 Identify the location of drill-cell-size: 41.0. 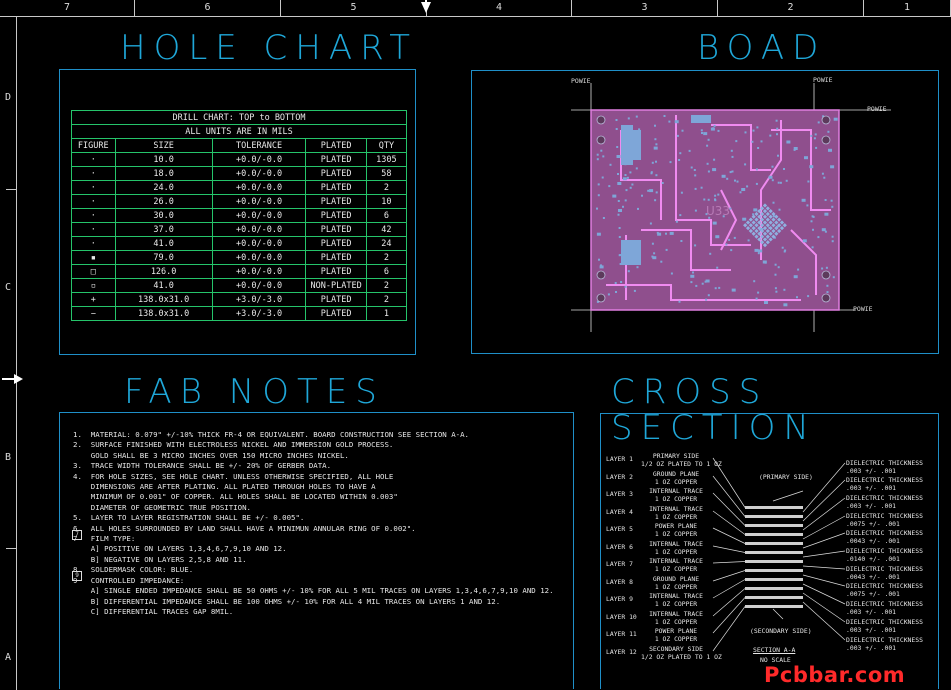
(163, 285).